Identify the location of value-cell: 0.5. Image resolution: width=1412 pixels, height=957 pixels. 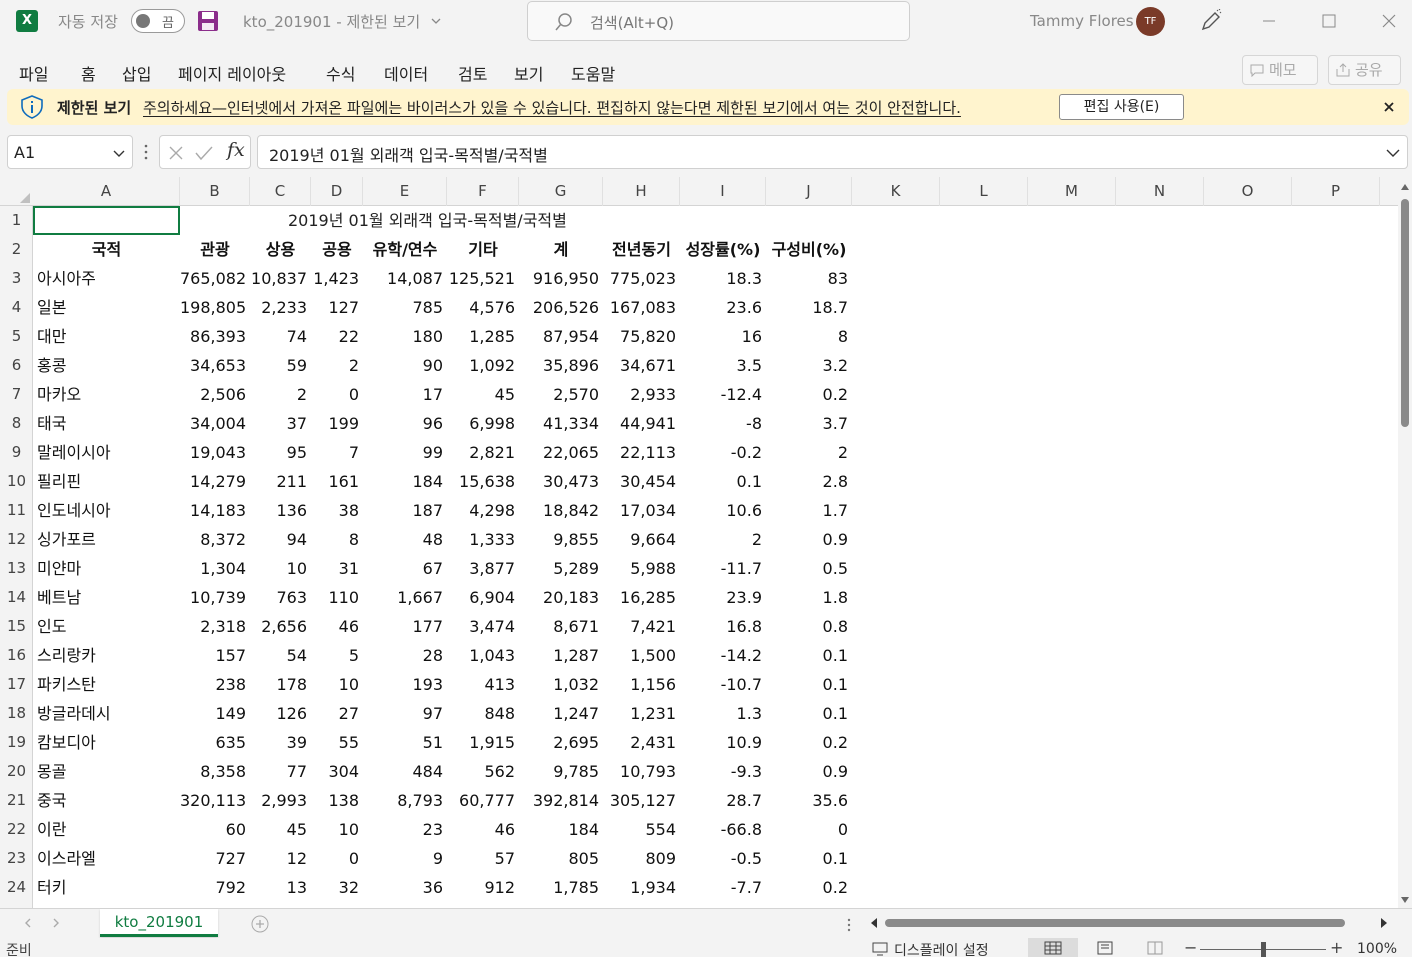
(809, 568).